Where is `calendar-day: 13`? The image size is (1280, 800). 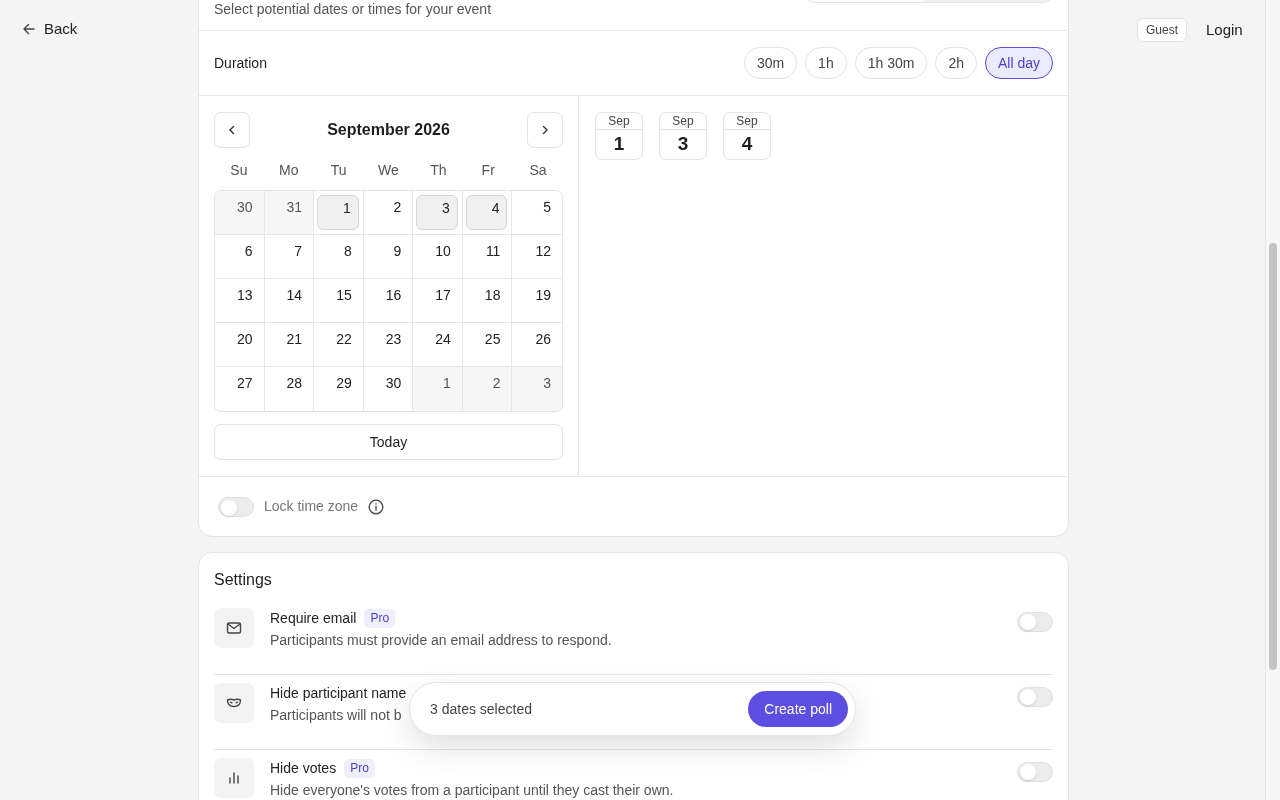 calendar-day: 13 is located at coordinates (239, 300).